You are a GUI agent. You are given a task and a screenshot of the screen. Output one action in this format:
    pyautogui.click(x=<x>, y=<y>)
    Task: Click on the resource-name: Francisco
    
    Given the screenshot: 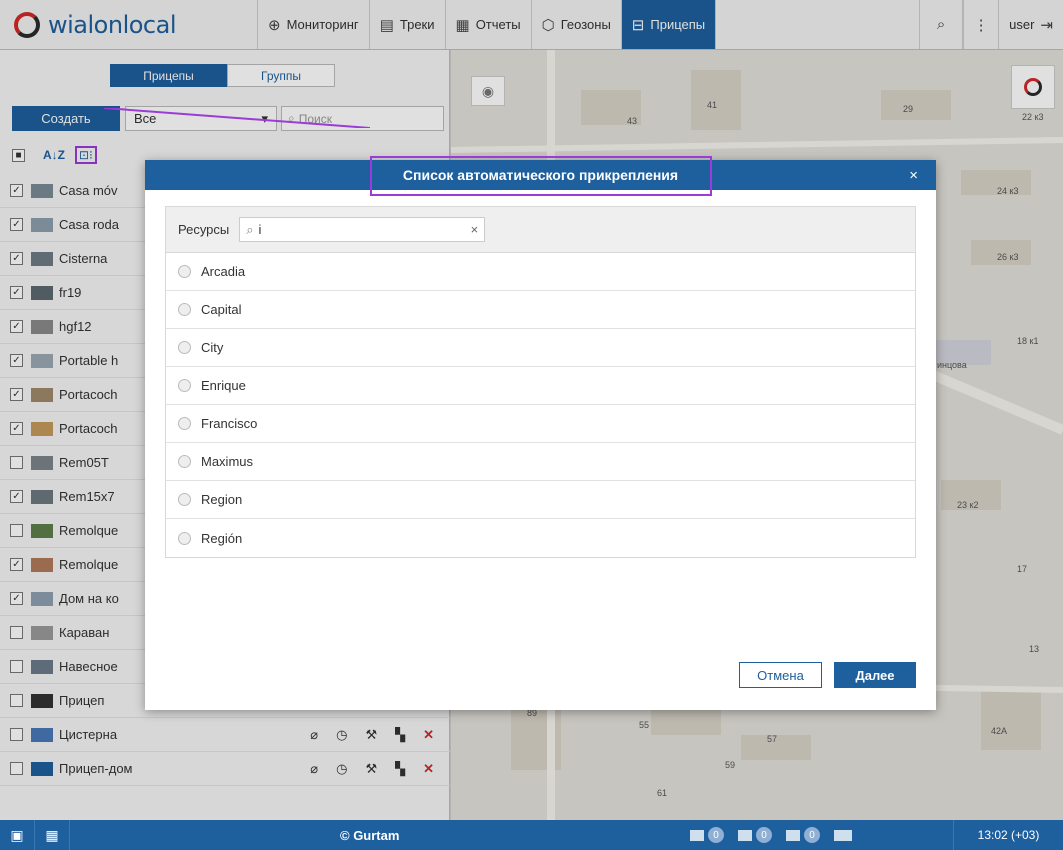 What is the action you would take?
    pyautogui.click(x=229, y=423)
    